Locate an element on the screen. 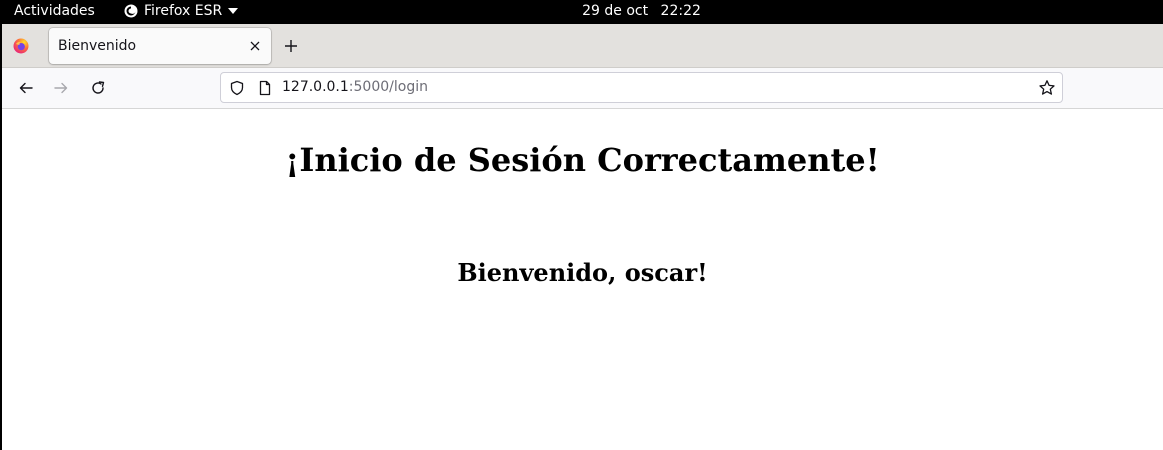 The width and height of the screenshot is (1163, 450). tab-strip: Bienvenido is located at coordinates (582, 46).